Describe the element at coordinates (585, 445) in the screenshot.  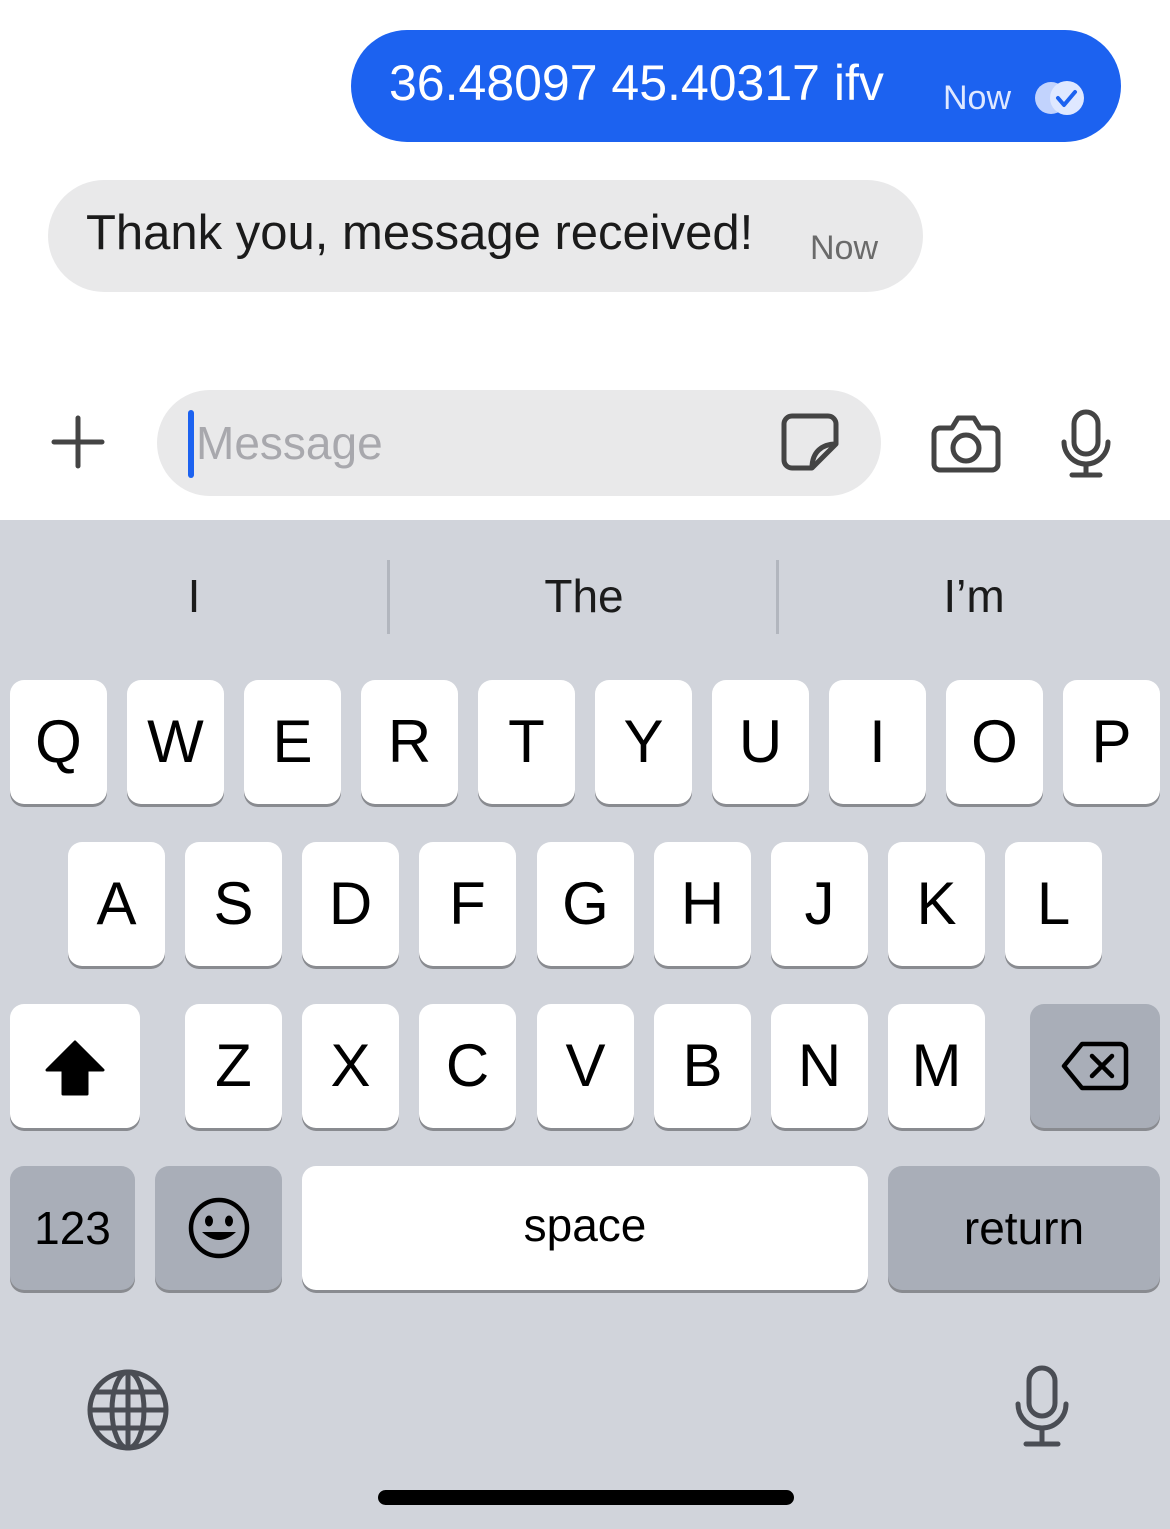
I see `message-composer: Message` at that location.